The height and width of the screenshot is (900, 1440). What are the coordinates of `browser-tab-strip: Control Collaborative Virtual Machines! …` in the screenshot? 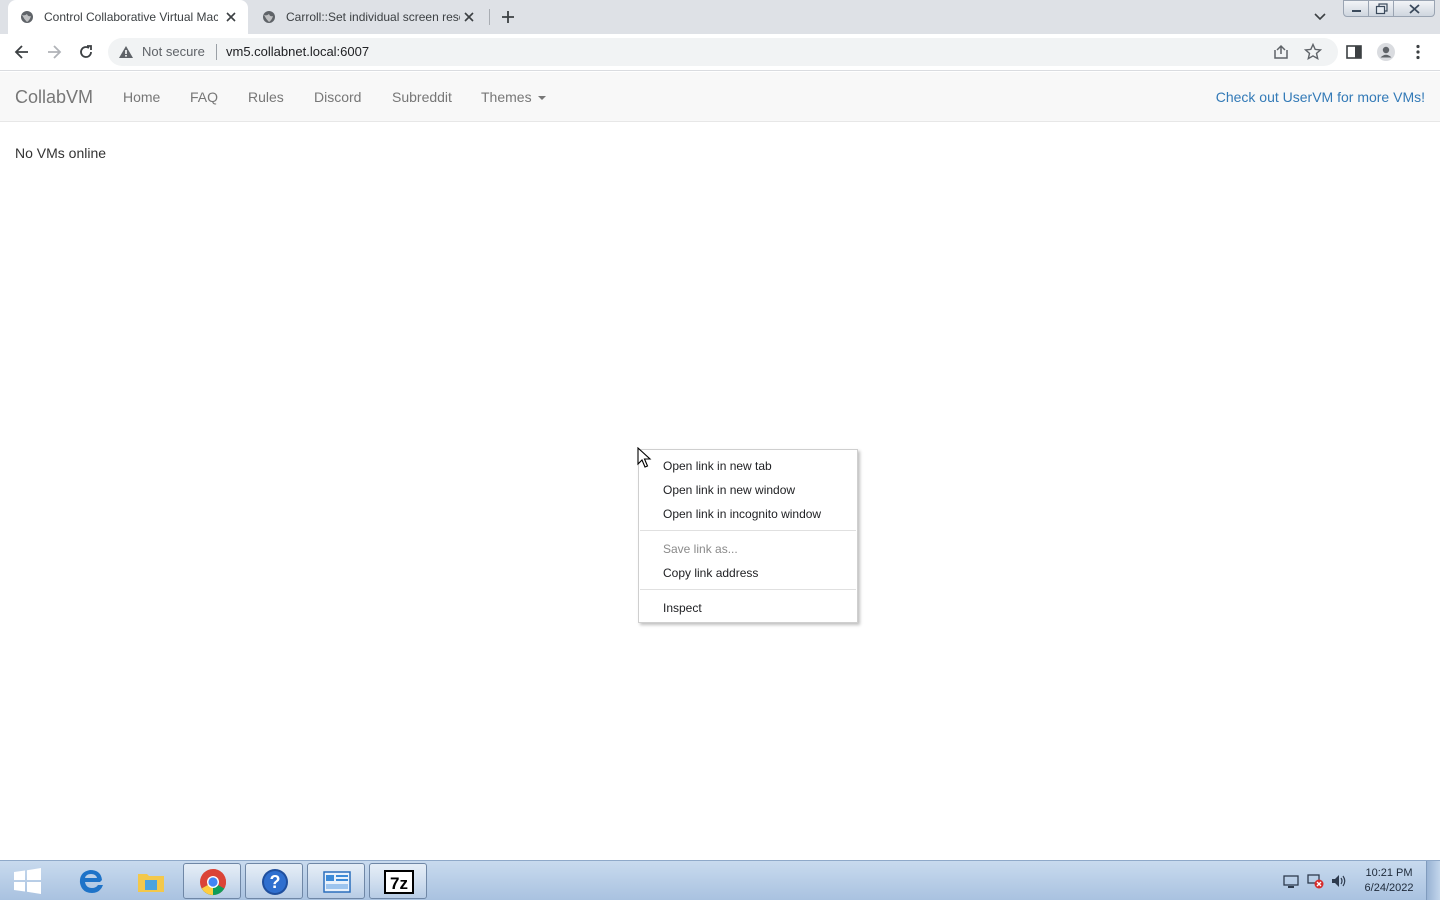 It's located at (720, 17).